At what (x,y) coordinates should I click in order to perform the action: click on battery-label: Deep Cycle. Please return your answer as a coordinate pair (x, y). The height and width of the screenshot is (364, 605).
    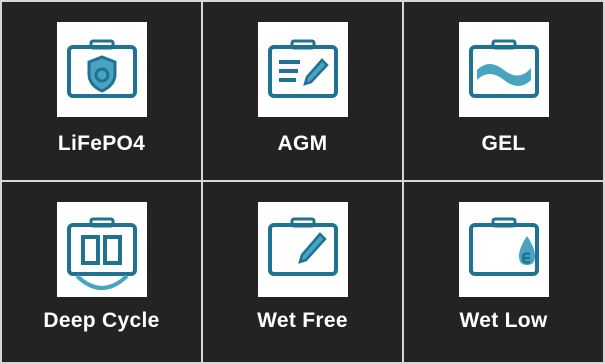
    Looking at the image, I should click on (101, 320).